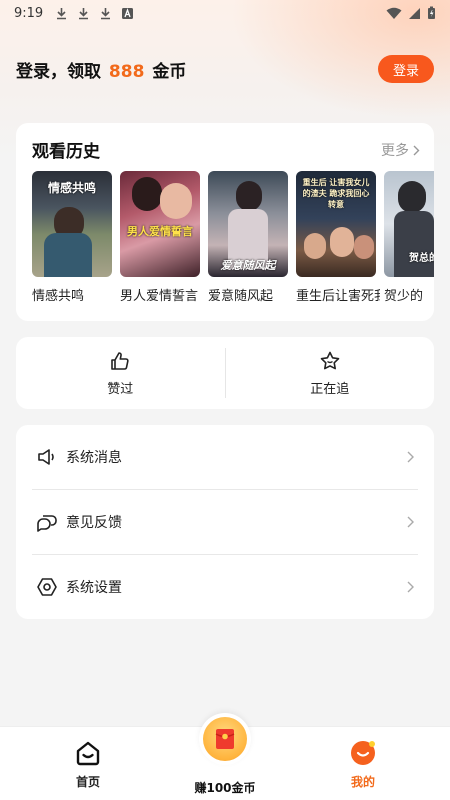  I want to click on history-title: 观看历史, so click(66, 152).